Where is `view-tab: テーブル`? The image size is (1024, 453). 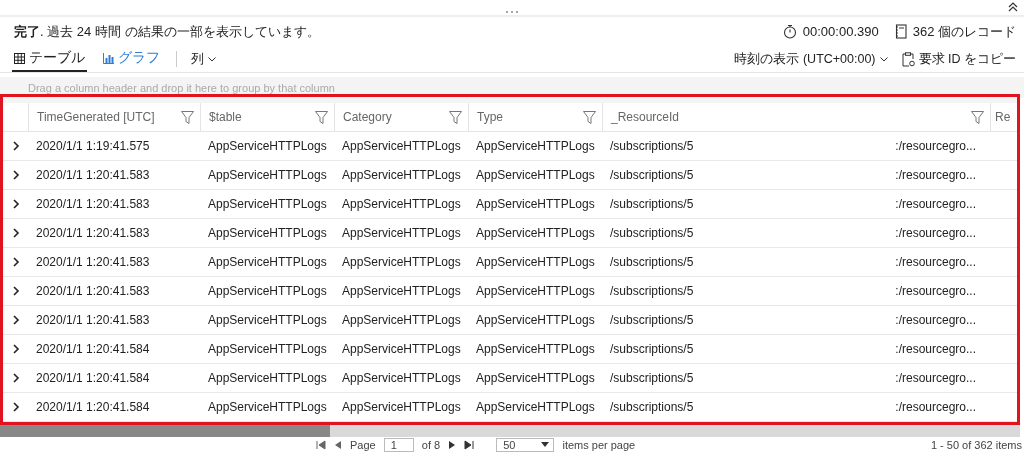
view-tab: テーブル is located at coordinates (49, 59).